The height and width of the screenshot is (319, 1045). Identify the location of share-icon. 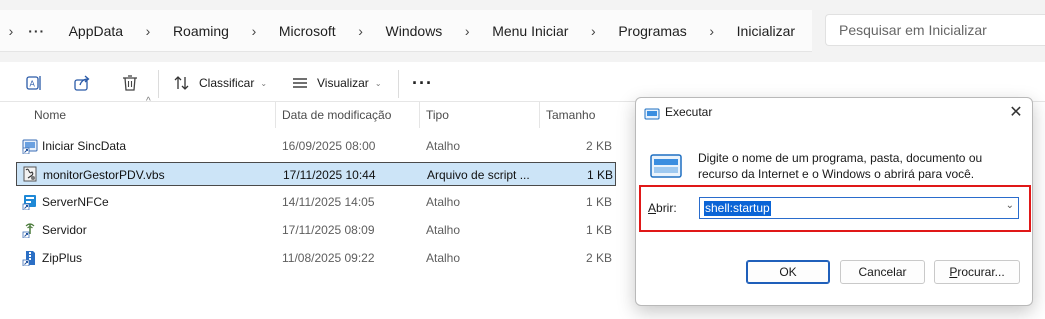
(82, 83).